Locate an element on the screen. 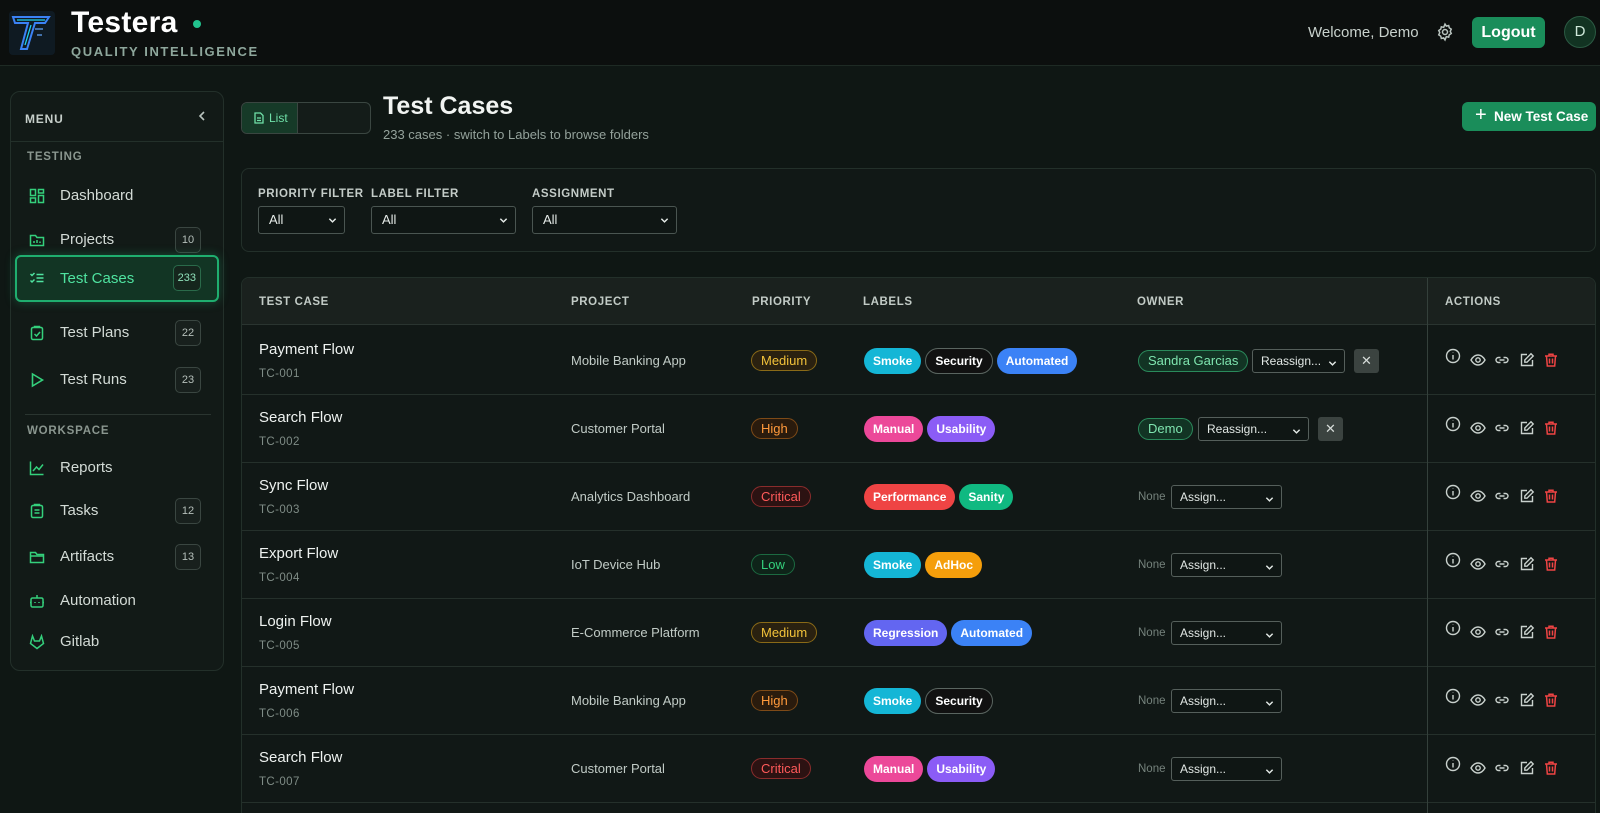 The height and width of the screenshot is (813, 1600). sidebar-item-dashboard: Dashboard is located at coordinates (117, 196).